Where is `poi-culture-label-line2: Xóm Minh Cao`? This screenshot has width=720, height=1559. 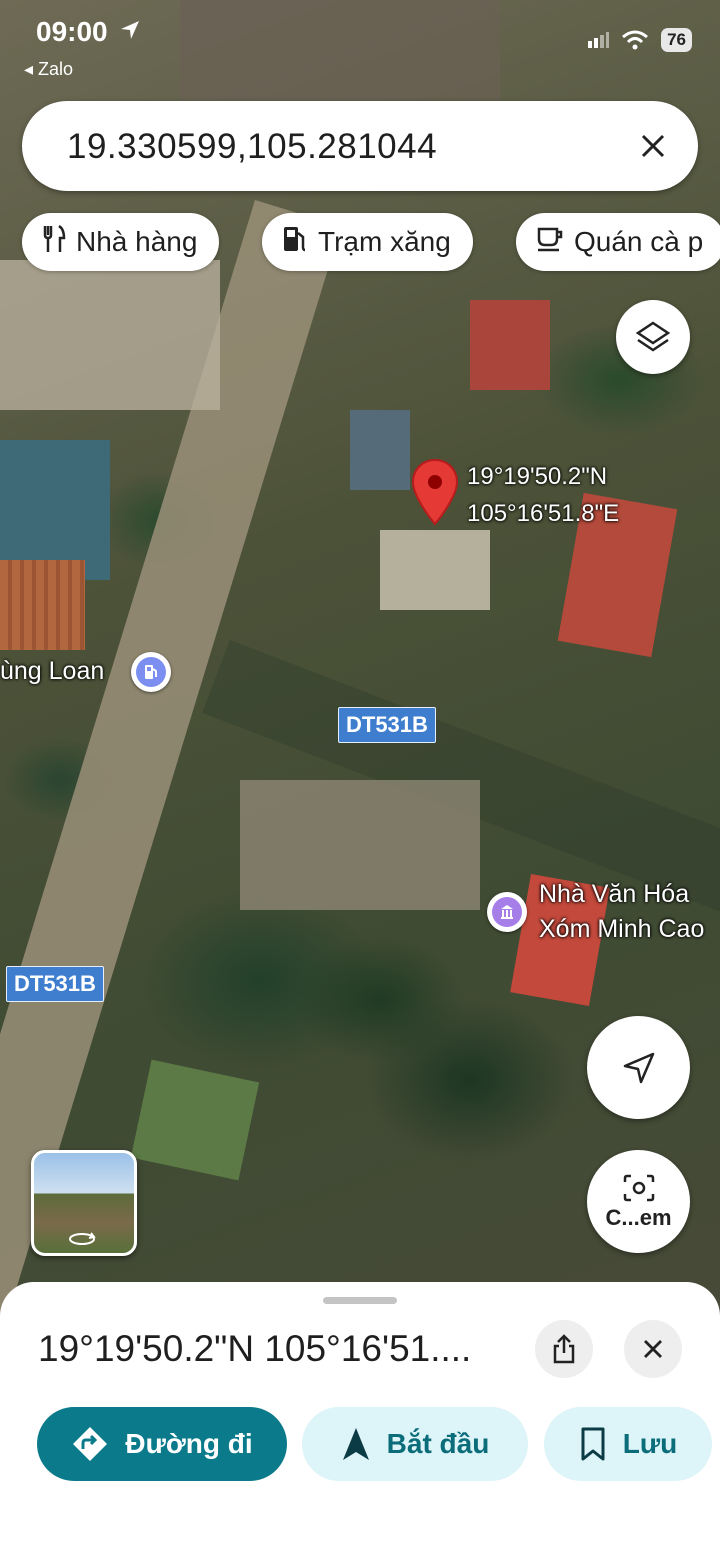 poi-culture-label-line2: Xóm Minh Cao is located at coordinates (621, 929).